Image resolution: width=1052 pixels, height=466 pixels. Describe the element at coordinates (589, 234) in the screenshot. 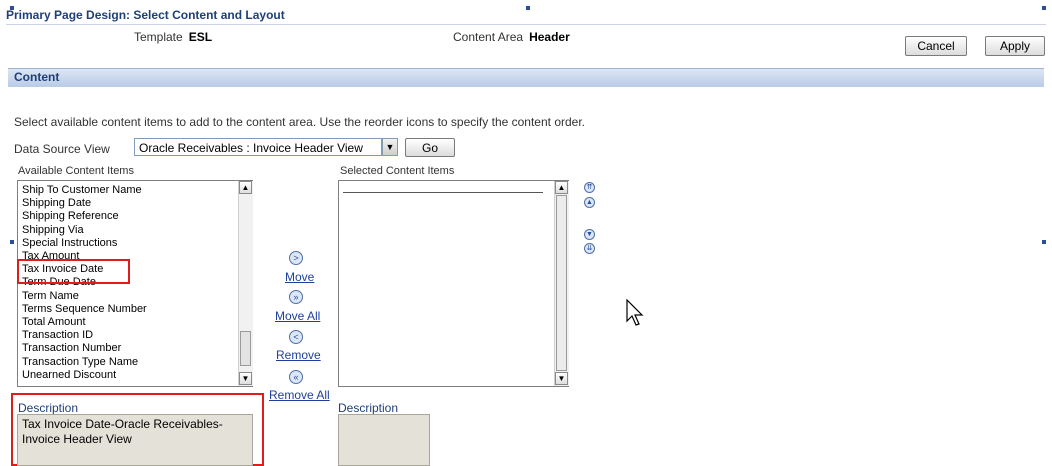

I see `move-down-icon: ▼` at that location.